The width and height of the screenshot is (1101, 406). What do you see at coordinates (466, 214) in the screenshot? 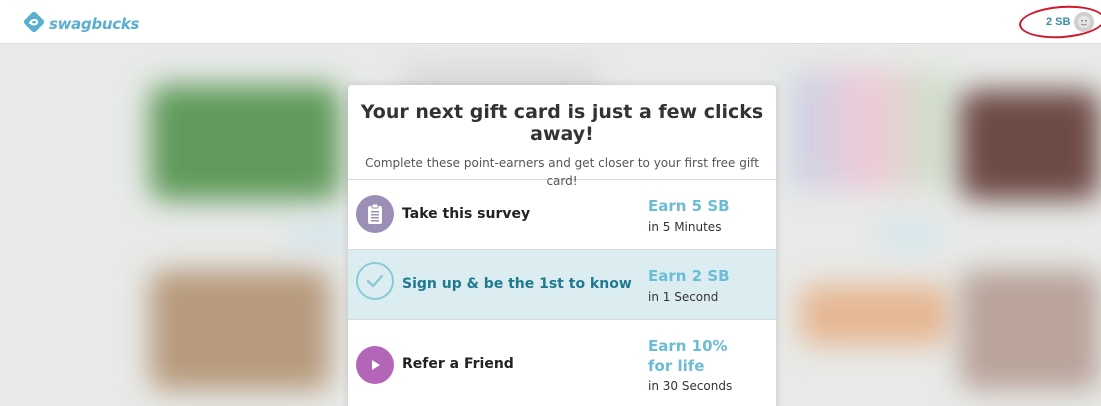
I see `earner-label: Take this survey` at bounding box center [466, 214].